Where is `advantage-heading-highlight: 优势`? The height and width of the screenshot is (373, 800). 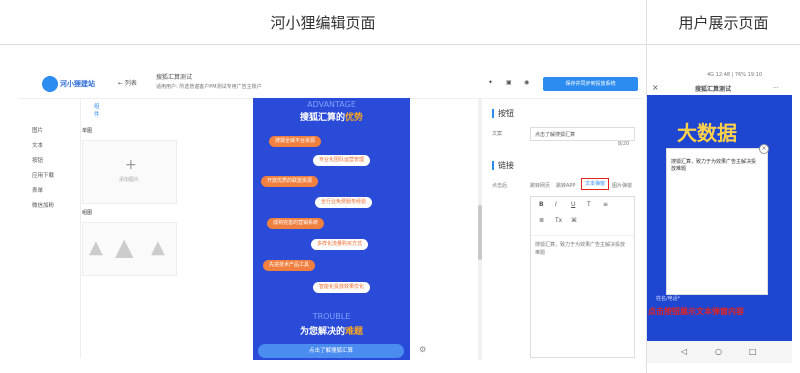 advantage-heading-highlight: 优势 is located at coordinates (354, 118).